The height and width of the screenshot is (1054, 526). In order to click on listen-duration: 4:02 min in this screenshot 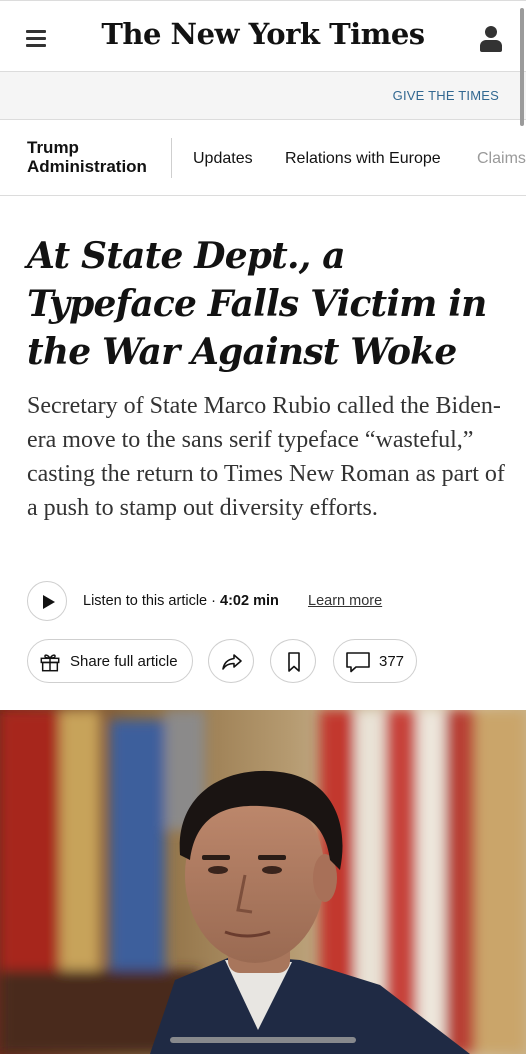, I will do `click(249, 601)`.